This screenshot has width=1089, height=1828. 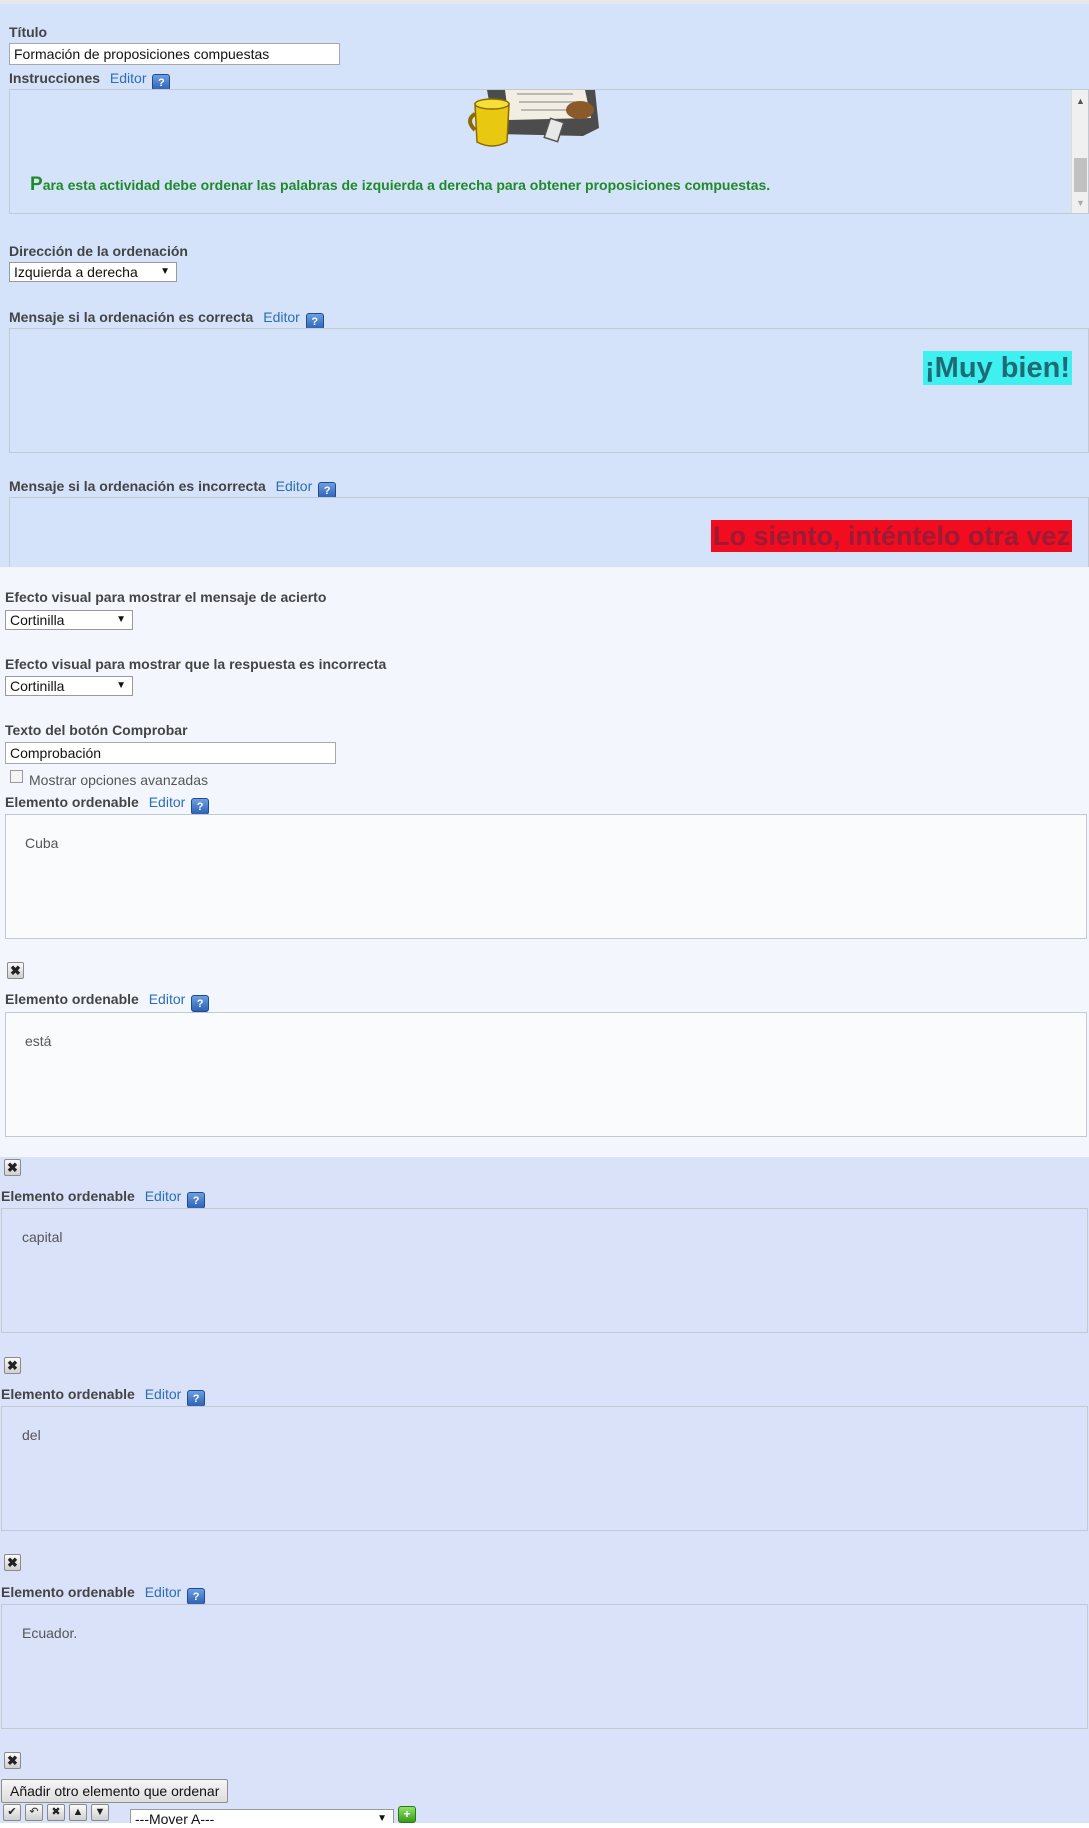 What do you see at coordinates (1080, 101) in the screenshot?
I see `scroll-up-icon: ▲` at bounding box center [1080, 101].